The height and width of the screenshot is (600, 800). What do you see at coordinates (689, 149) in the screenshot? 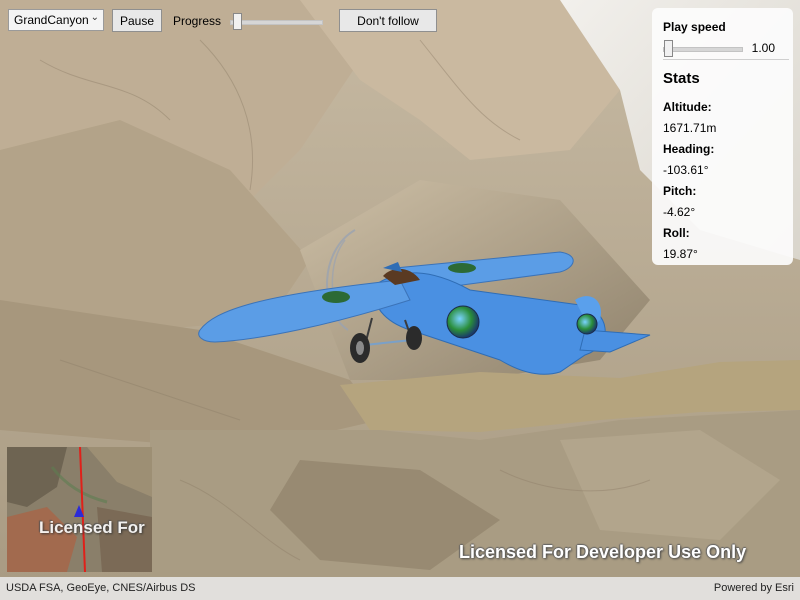
I see `heading-label: Heading:` at bounding box center [689, 149].